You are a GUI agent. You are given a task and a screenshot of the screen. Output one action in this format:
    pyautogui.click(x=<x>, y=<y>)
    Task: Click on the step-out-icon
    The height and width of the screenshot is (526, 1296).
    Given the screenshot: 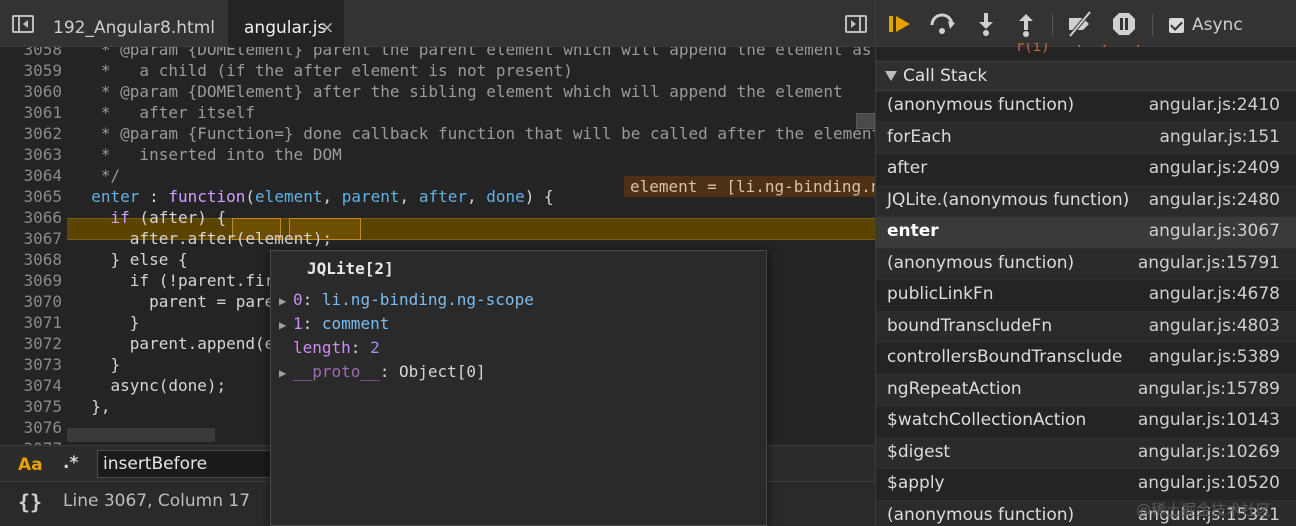 What is the action you would take?
    pyautogui.click(x=1026, y=24)
    